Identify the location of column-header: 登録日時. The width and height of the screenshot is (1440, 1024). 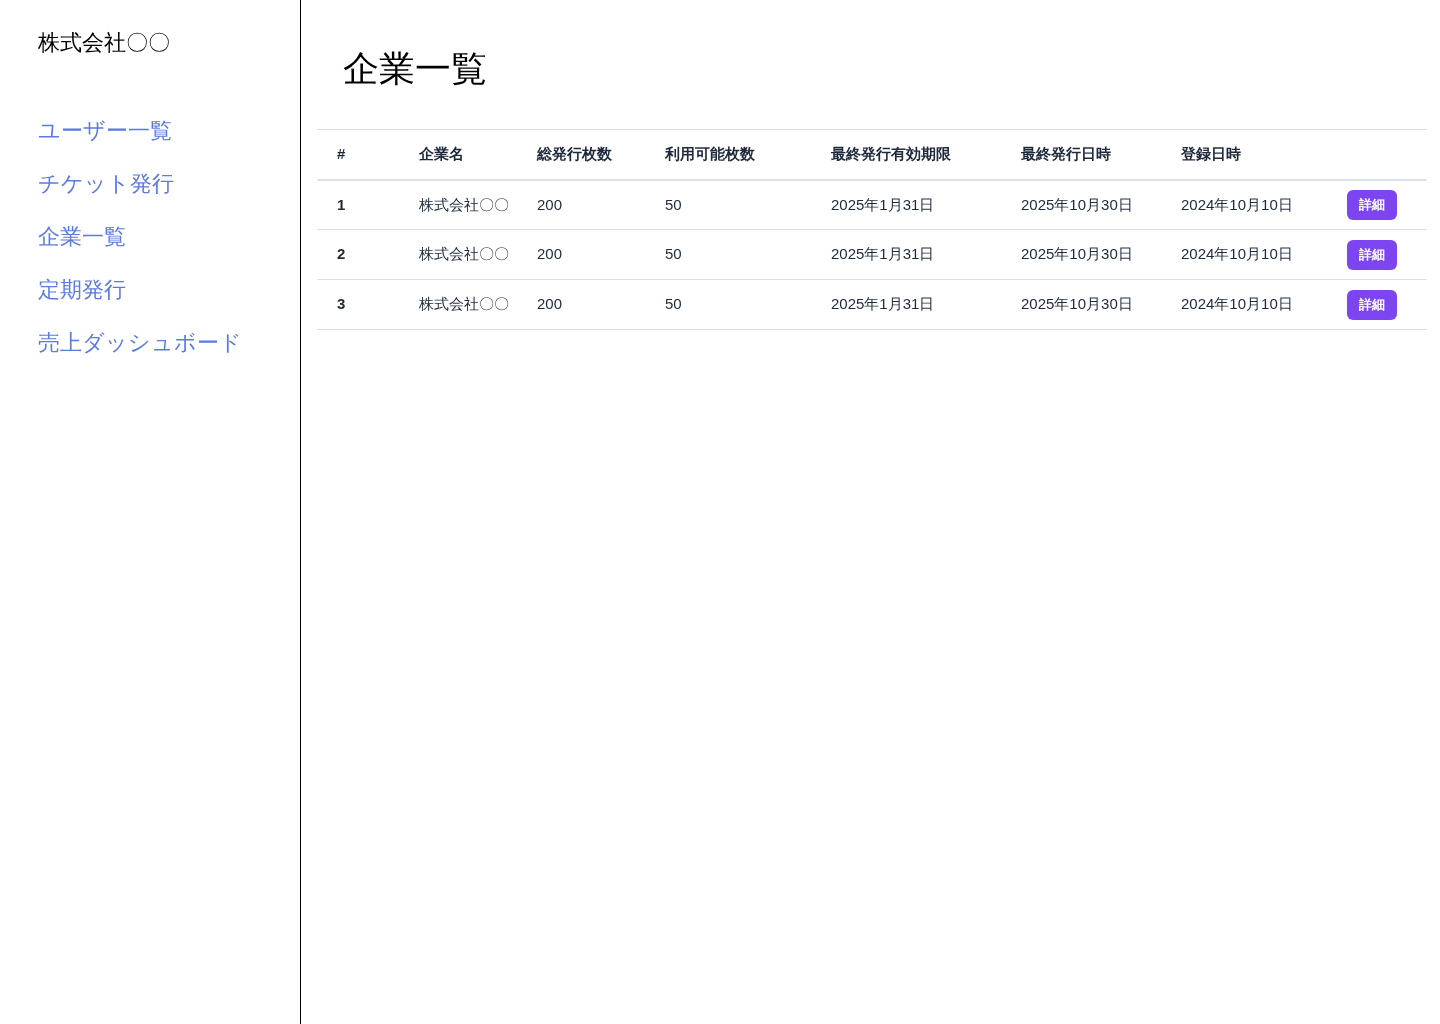
(1211, 153).